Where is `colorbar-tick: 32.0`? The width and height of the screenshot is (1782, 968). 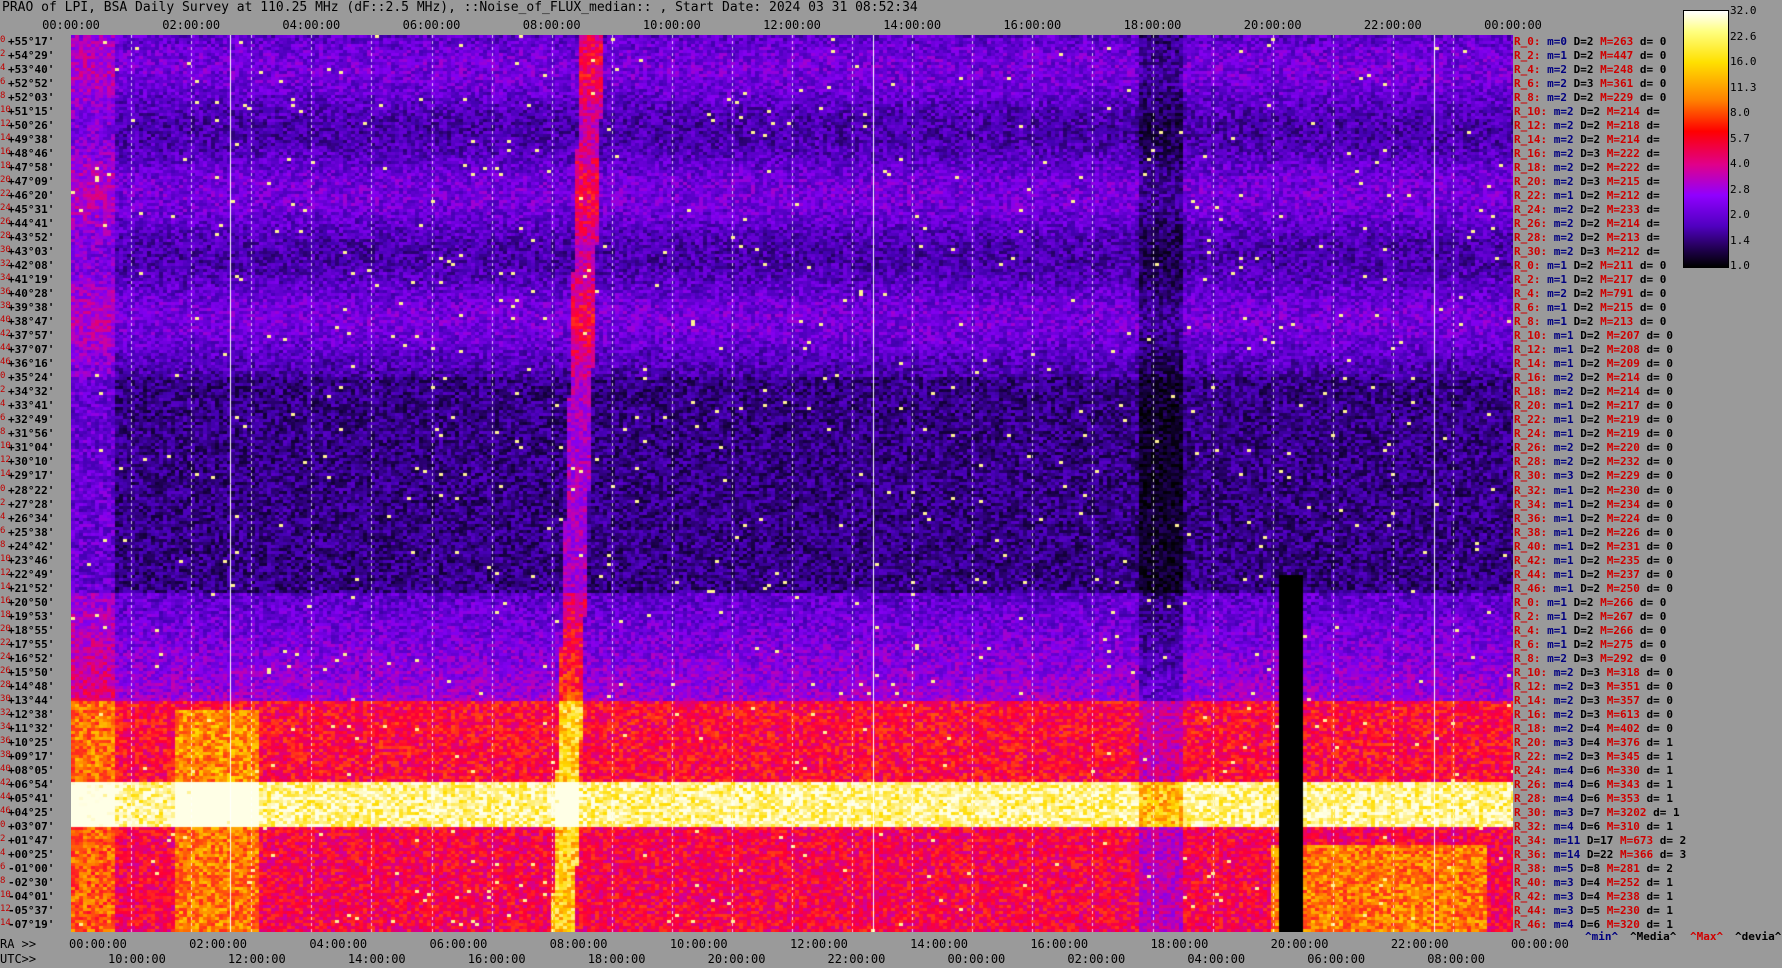
colorbar-tick: 32.0 is located at coordinates (1743, 10).